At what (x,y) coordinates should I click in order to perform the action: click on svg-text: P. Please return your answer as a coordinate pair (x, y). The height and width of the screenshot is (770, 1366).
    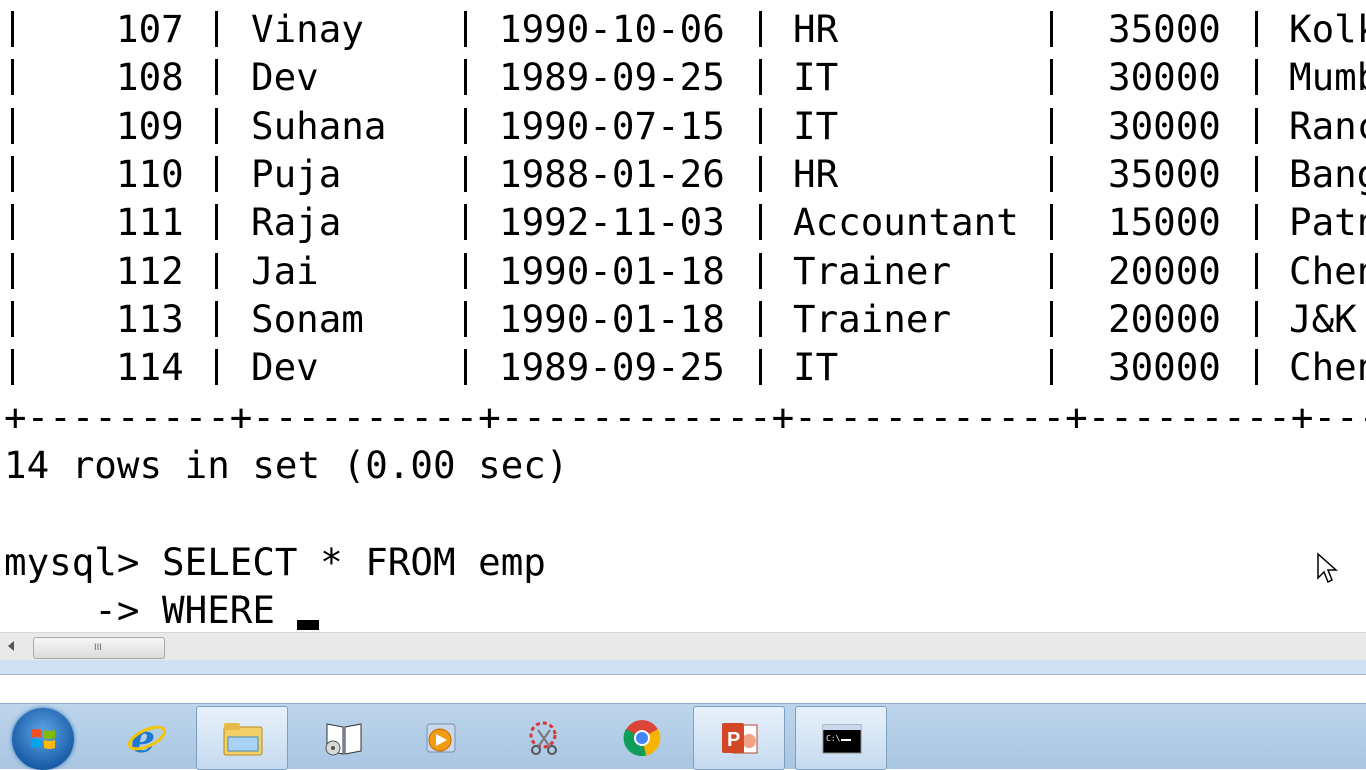
    Looking at the image, I should click on (733, 740).